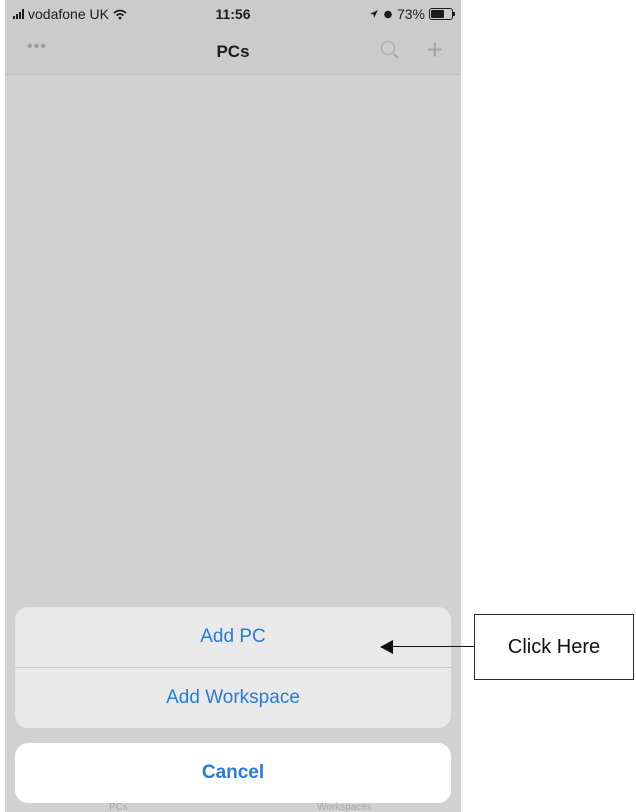  I want to click on action-sheet: Add PC Add Workspace, so click(233, 667).